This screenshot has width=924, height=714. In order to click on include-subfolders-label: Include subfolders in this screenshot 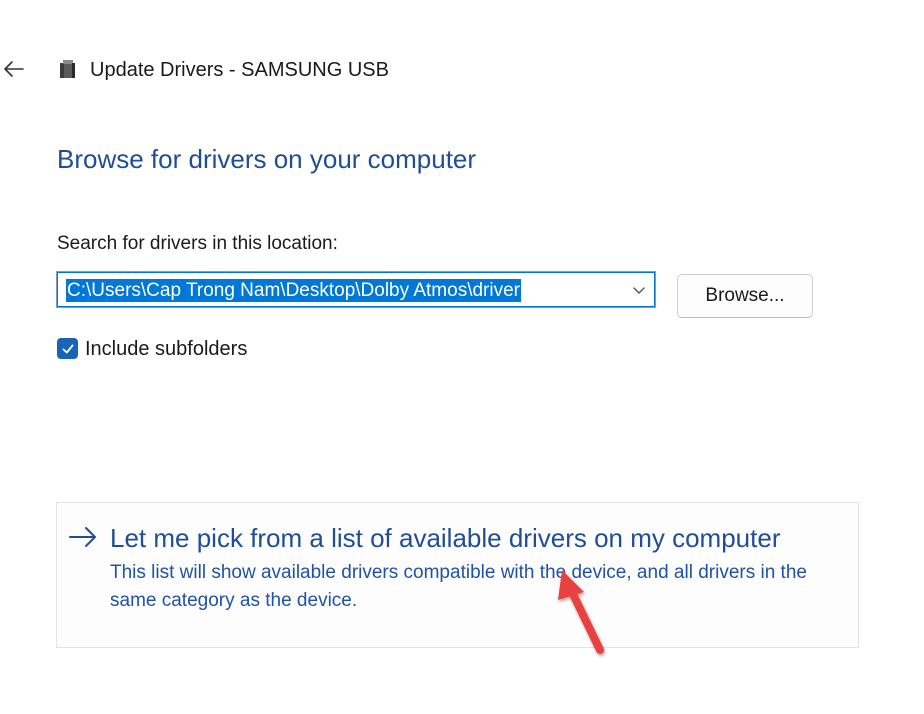, I will do `click(166, 349)`.